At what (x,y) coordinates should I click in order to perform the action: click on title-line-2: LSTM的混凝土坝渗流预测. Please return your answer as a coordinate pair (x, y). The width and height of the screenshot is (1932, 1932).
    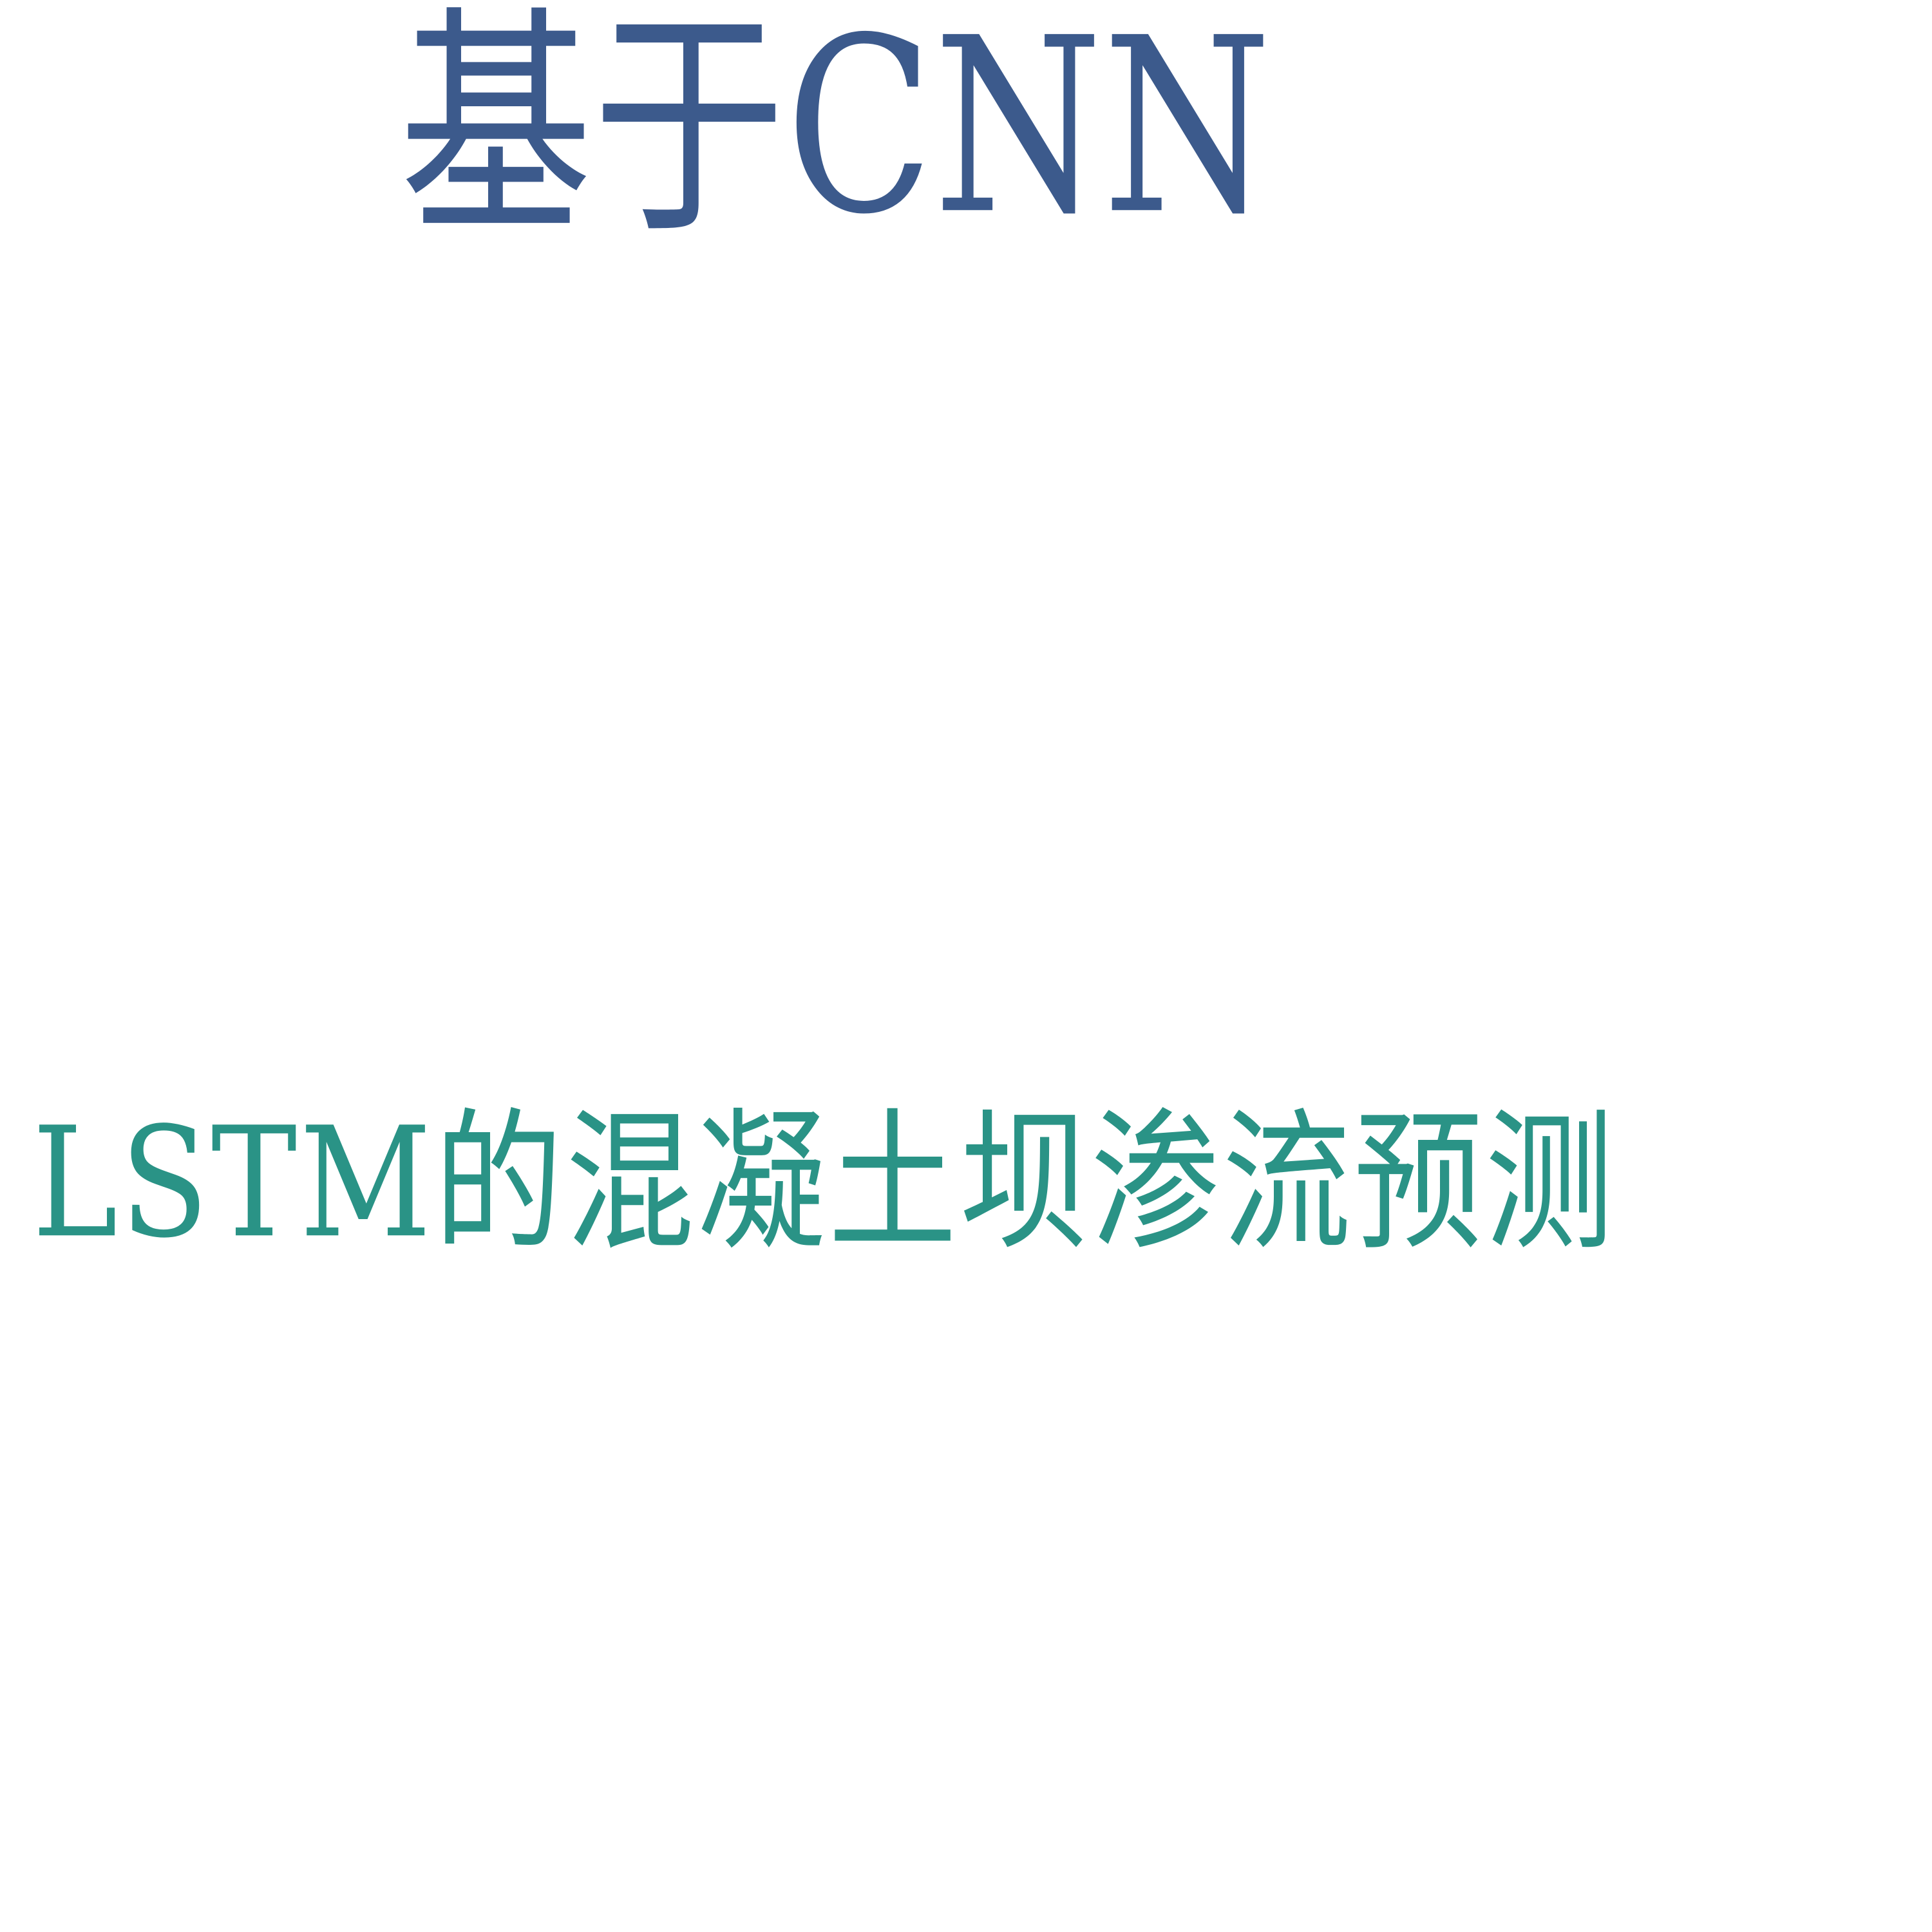
    Looking at the image, I should click on (824, 1183).